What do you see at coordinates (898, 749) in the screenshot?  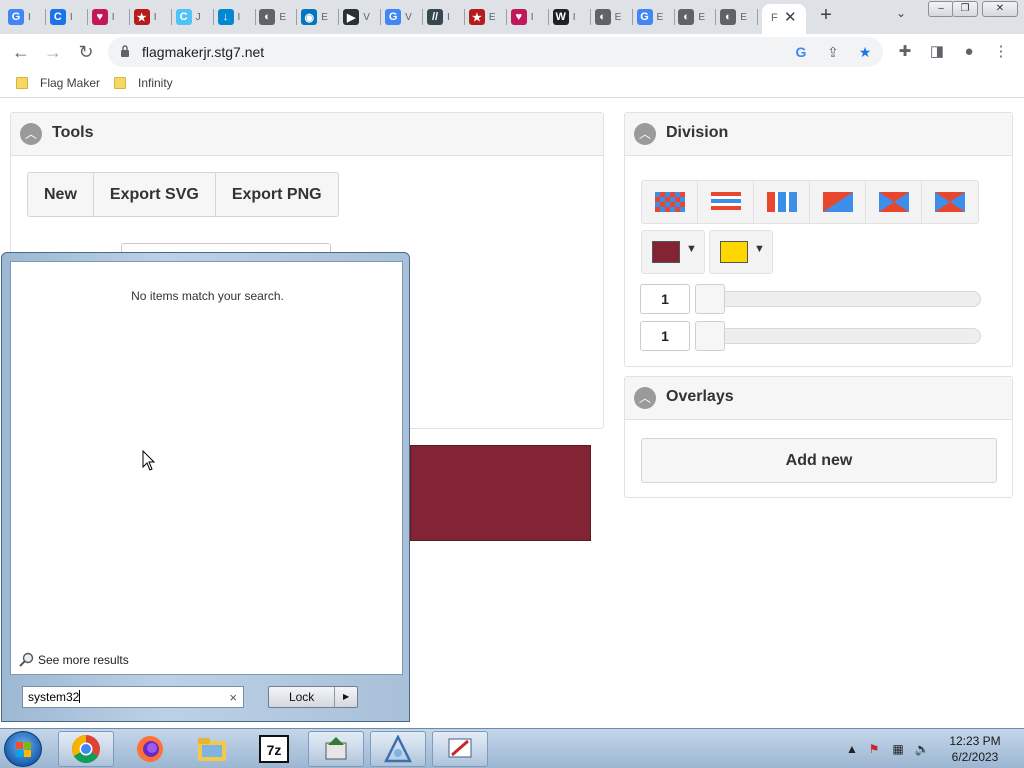 I see `network-icon: ▦` at bounding box center [898, 749].